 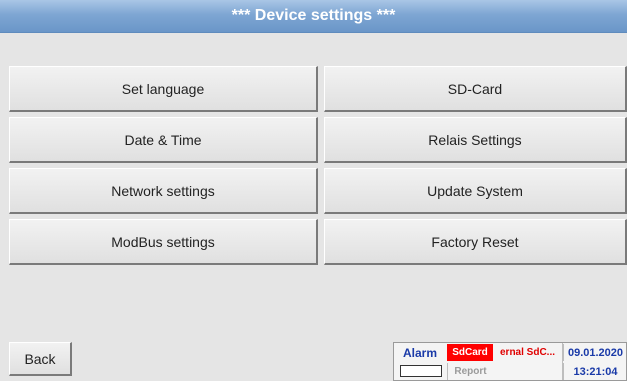 I want to click on sdcard-status-badge: SdCard, so click(x=470, y=352).